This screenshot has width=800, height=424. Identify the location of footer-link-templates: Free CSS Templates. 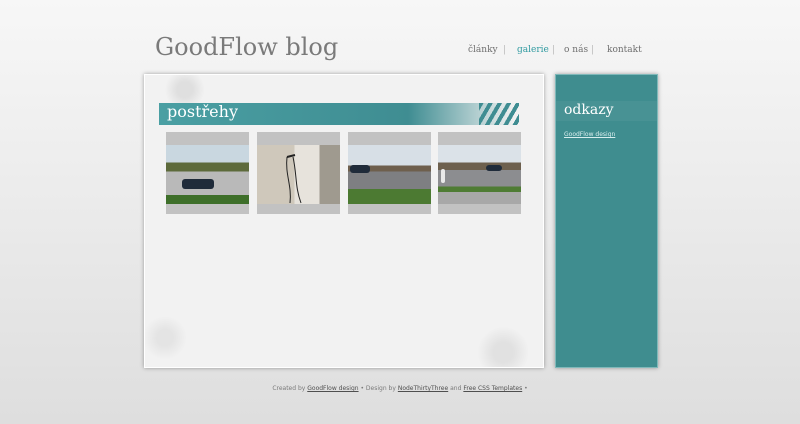
(492, 388).